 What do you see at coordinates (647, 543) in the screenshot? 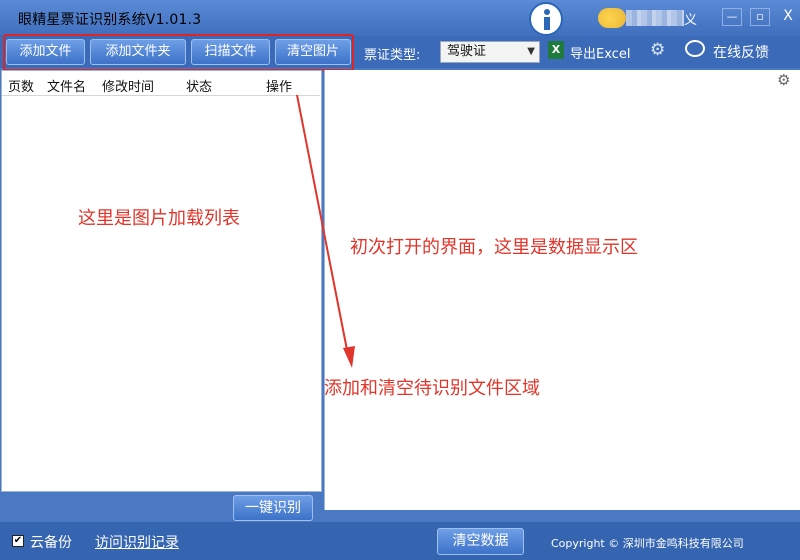
I see `copyright-text: Copyright © 深圳市金鸣科技有限公司` at bounding box center [647, 543].